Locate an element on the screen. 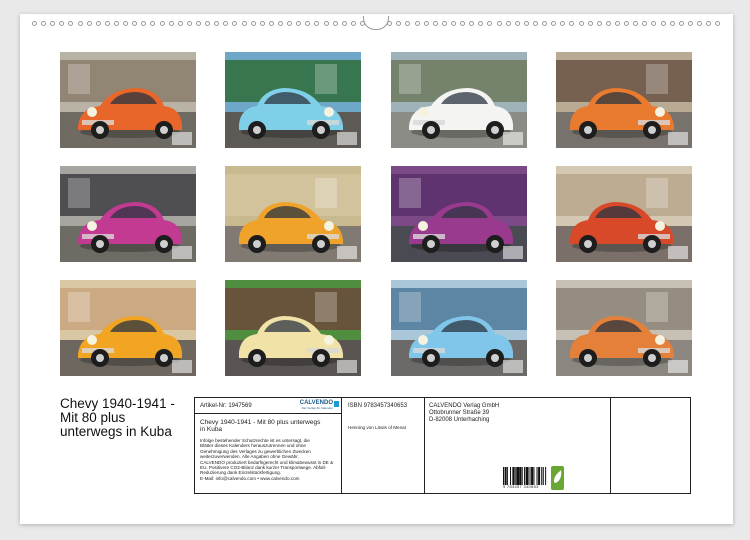  thumb-mar is located at coordinates (459, 100).